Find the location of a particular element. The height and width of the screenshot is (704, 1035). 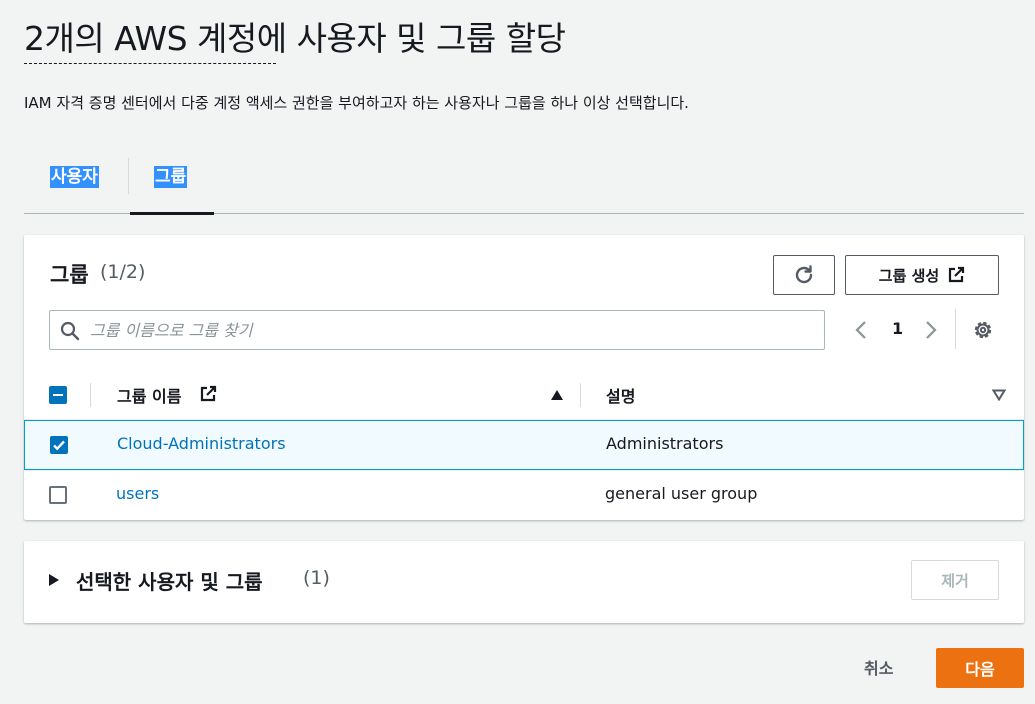

table-header: 그룹 이름 설명 is located at coordinates (524, 395).